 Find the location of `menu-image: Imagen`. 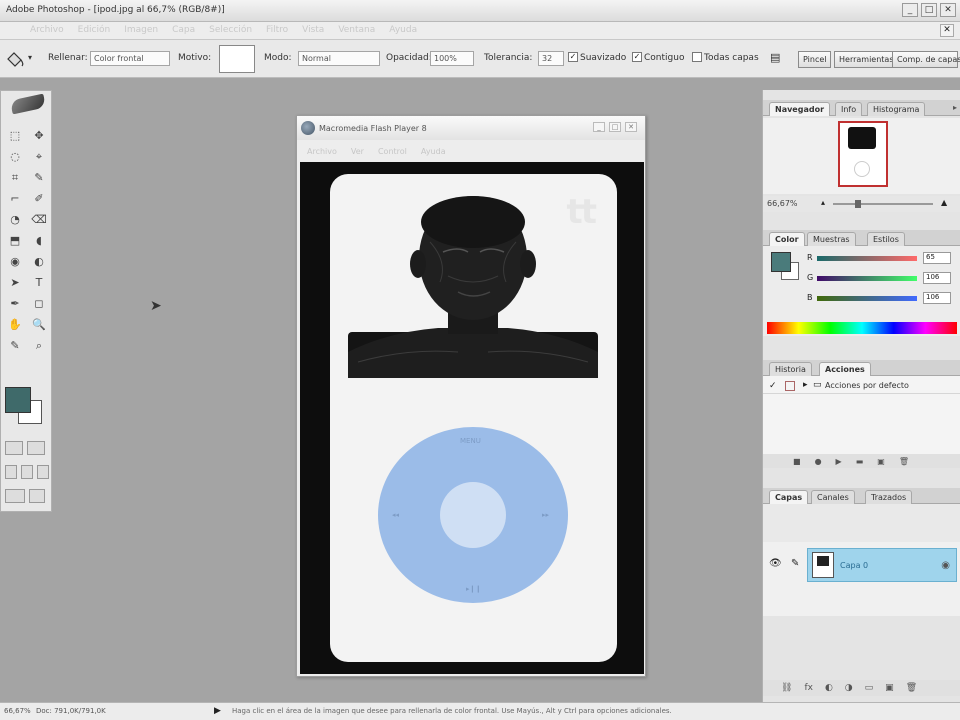

menu-image: Imagen is located at coordinates (141, 30).